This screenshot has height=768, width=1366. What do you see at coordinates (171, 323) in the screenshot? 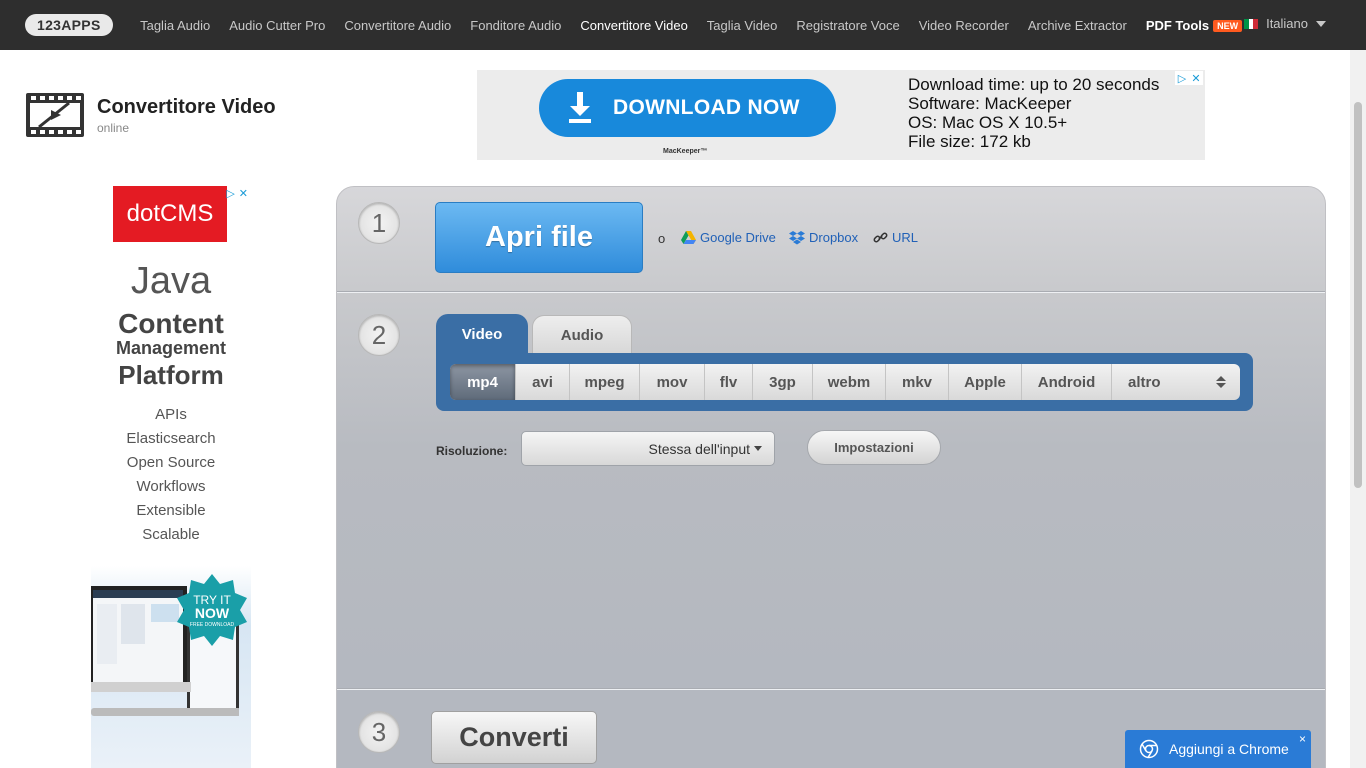
I see `ad-headline-content: Content` at bounding box center [171, 323].